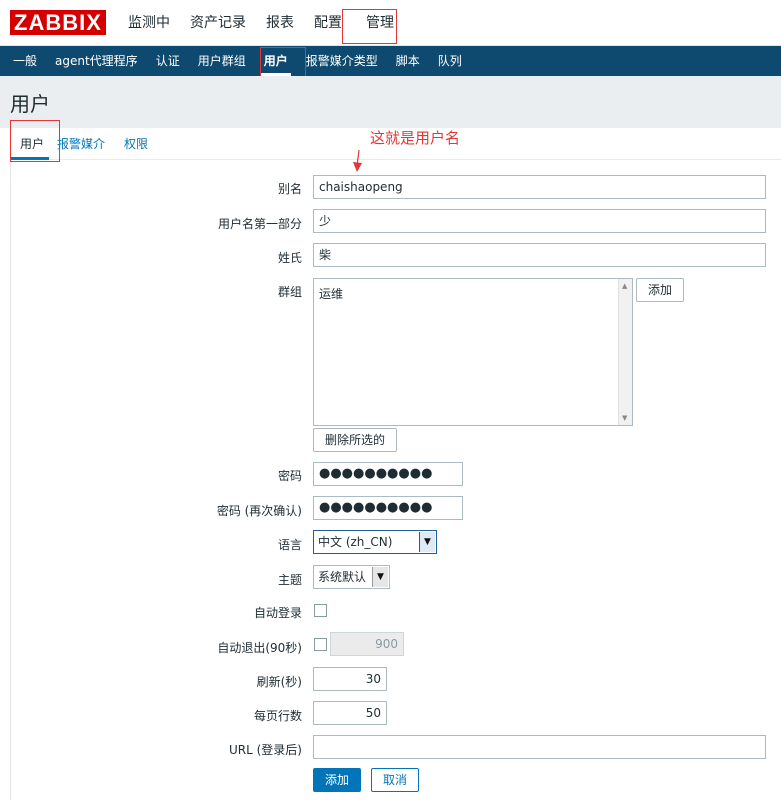 Image resolution: width=781 pixels, height=800 pixels. What do you see at coordinates (380, 23) in the screenshot?
I see `nav-administration: 管理` at bounding box center [380, 23].